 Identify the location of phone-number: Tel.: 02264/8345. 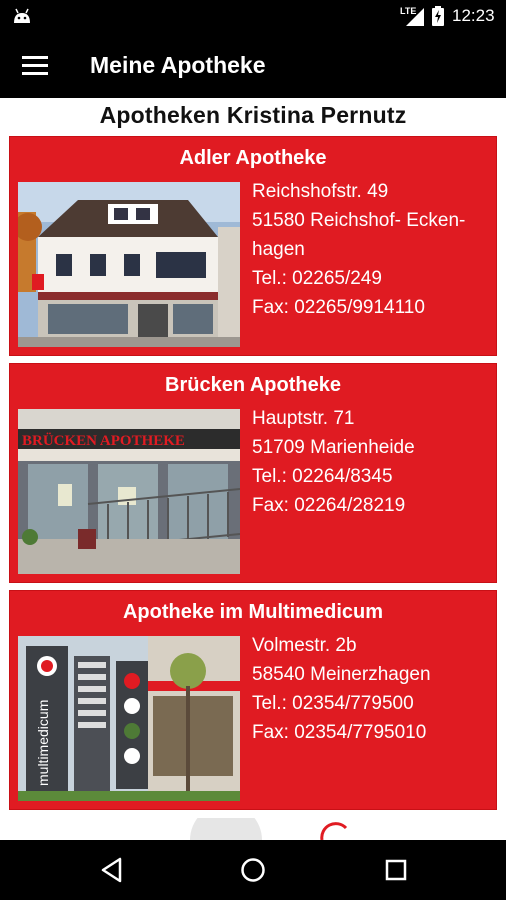
(372, 476).